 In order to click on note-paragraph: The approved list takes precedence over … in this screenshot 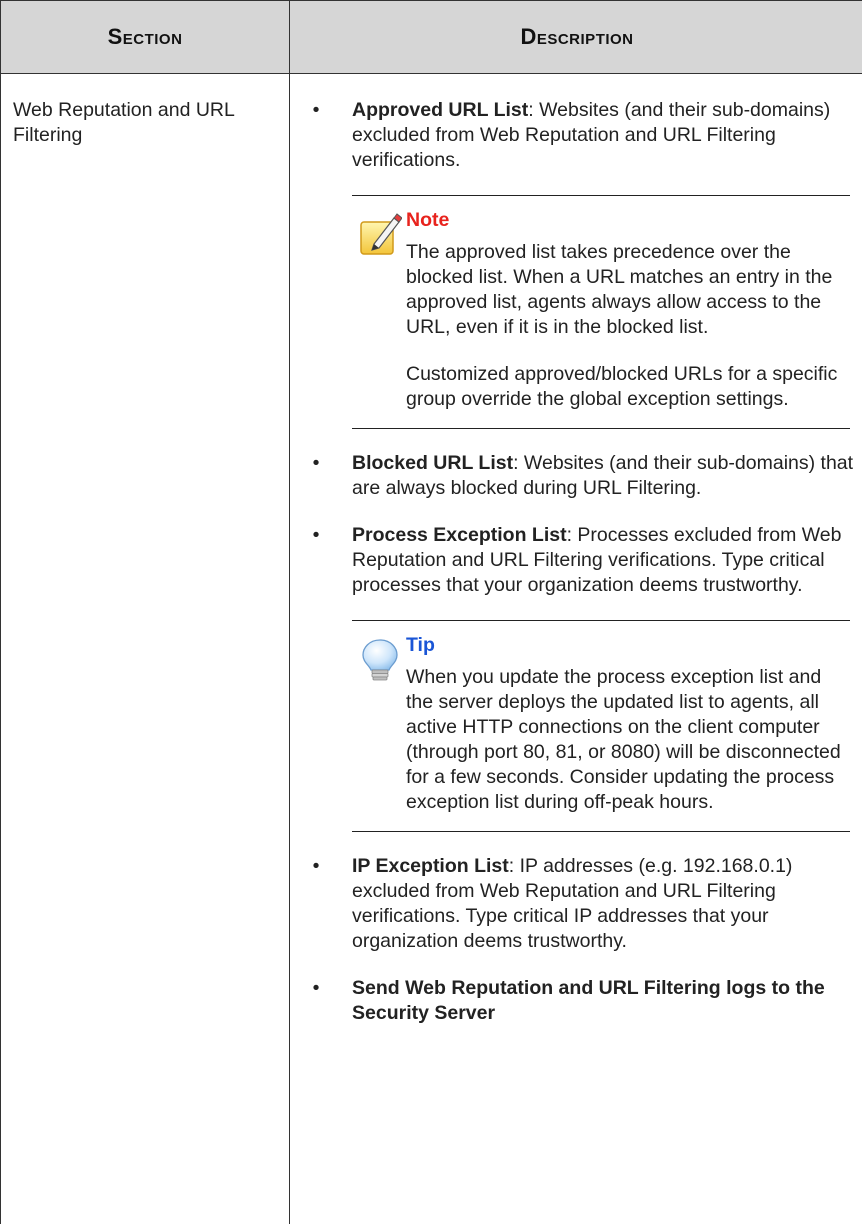, I will do `click(626, 290)`.